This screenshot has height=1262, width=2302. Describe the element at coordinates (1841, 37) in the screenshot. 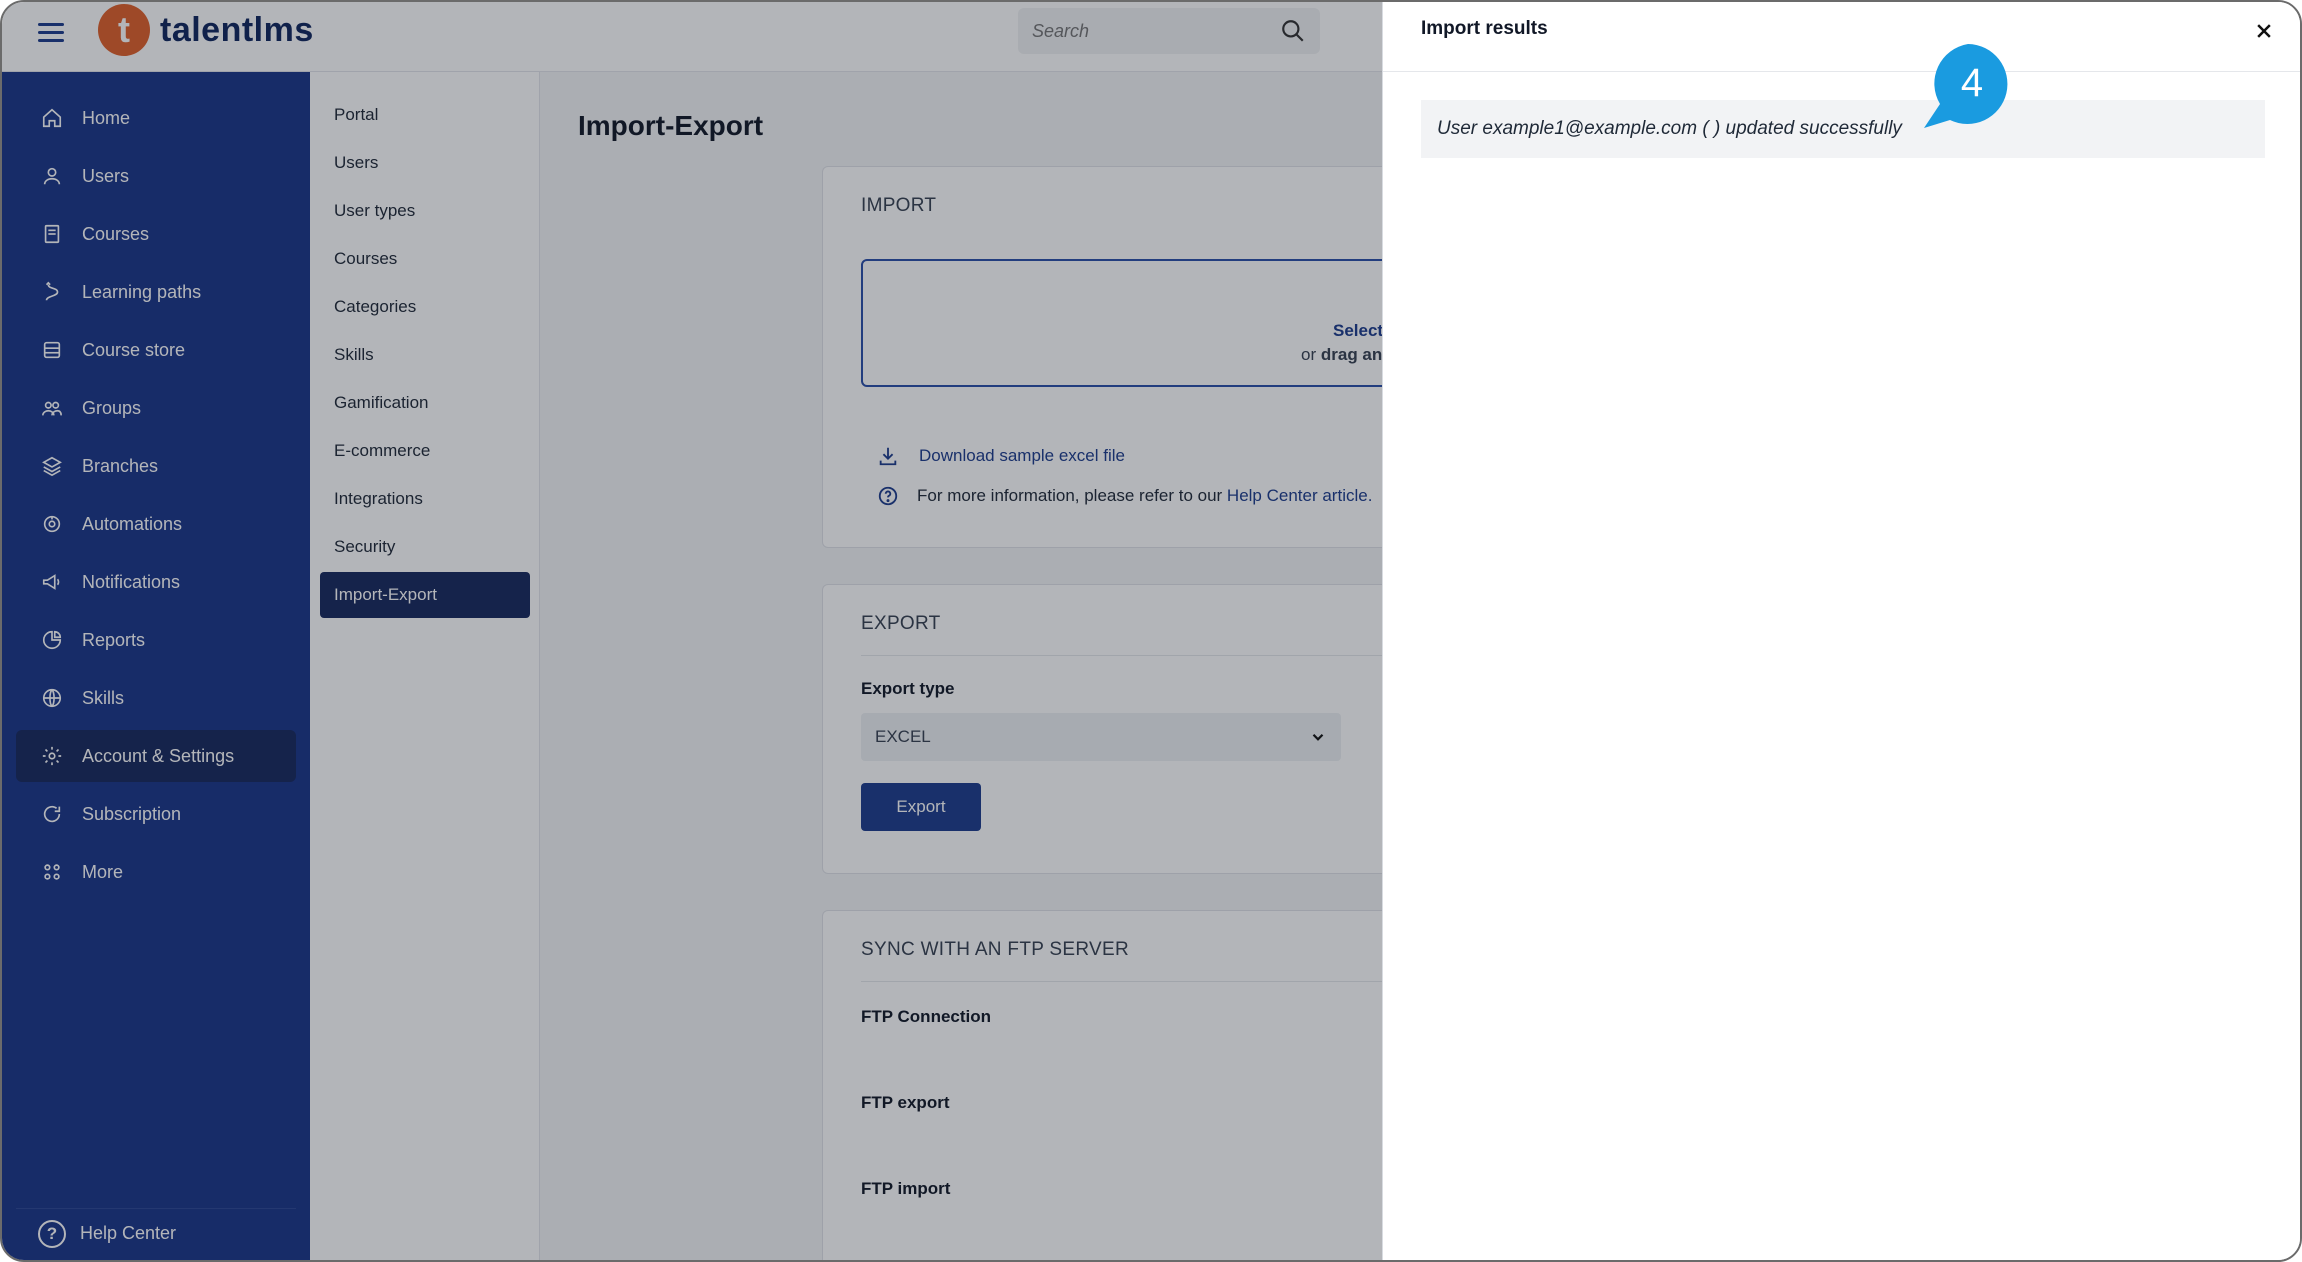

I see `panel-header: Import results` at that location.